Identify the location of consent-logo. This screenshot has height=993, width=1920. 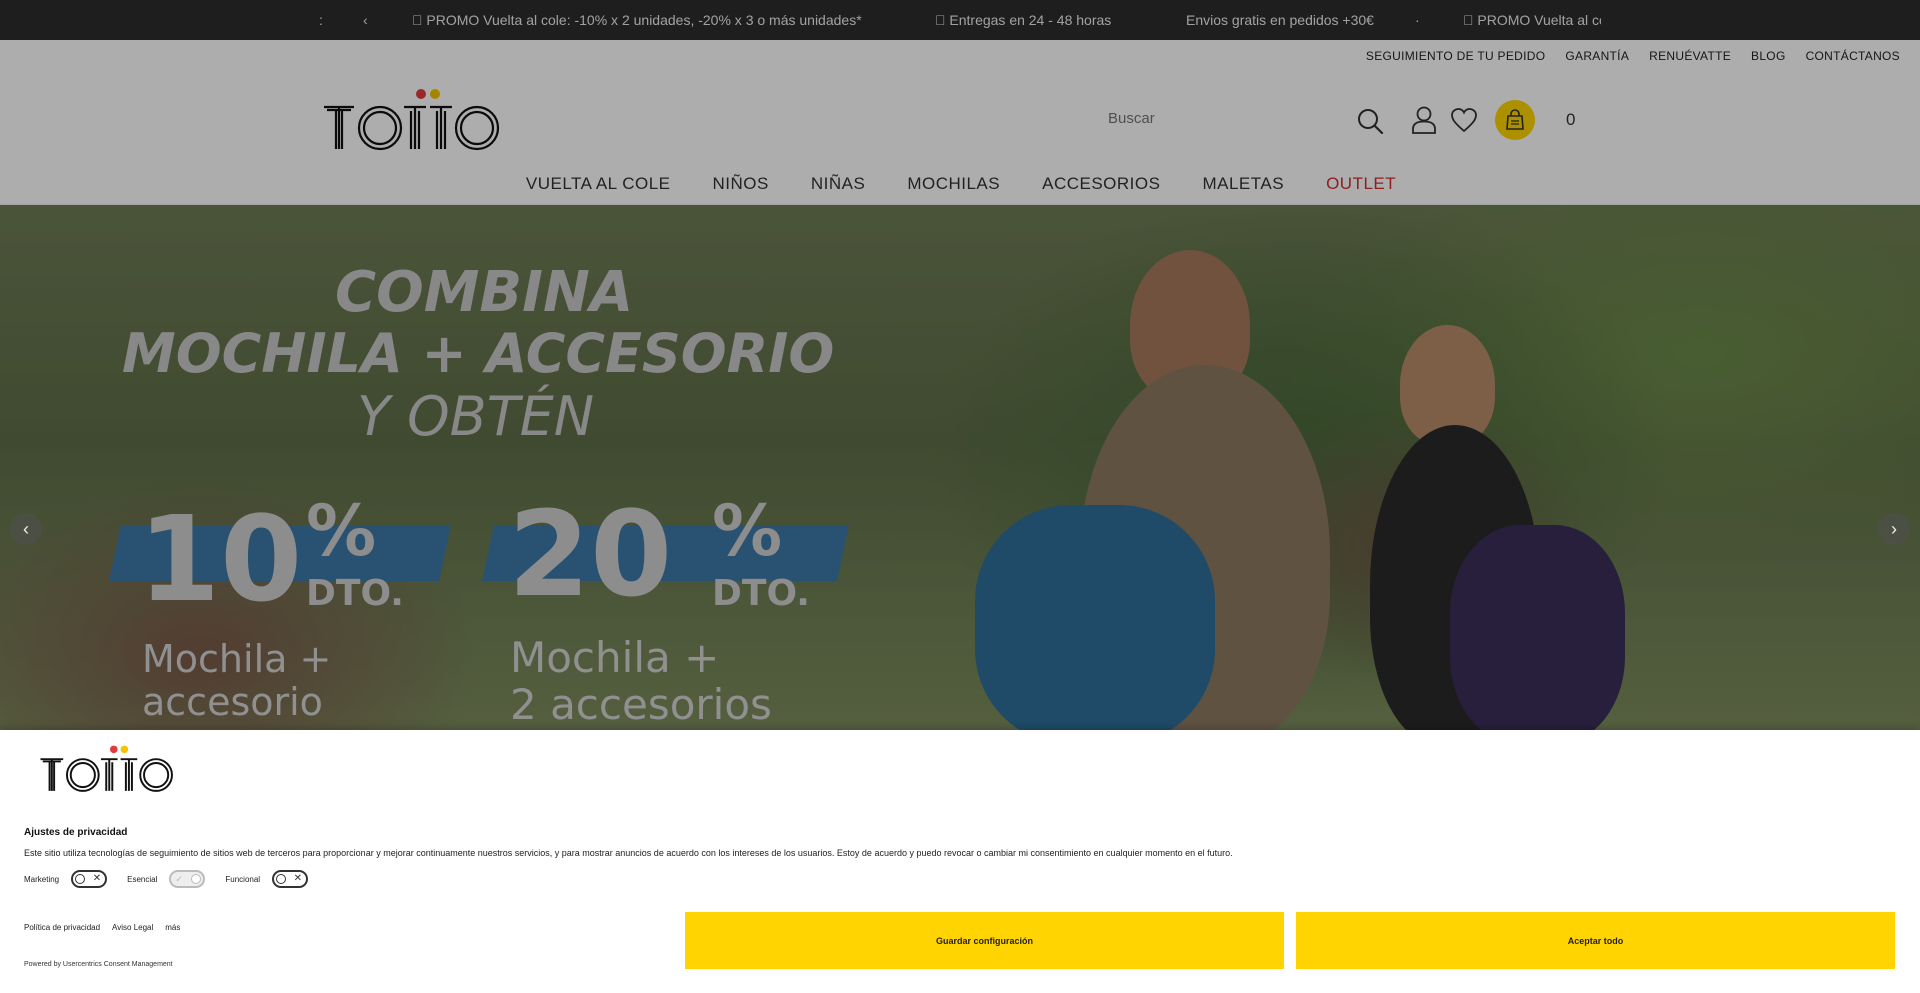
(107, 771).